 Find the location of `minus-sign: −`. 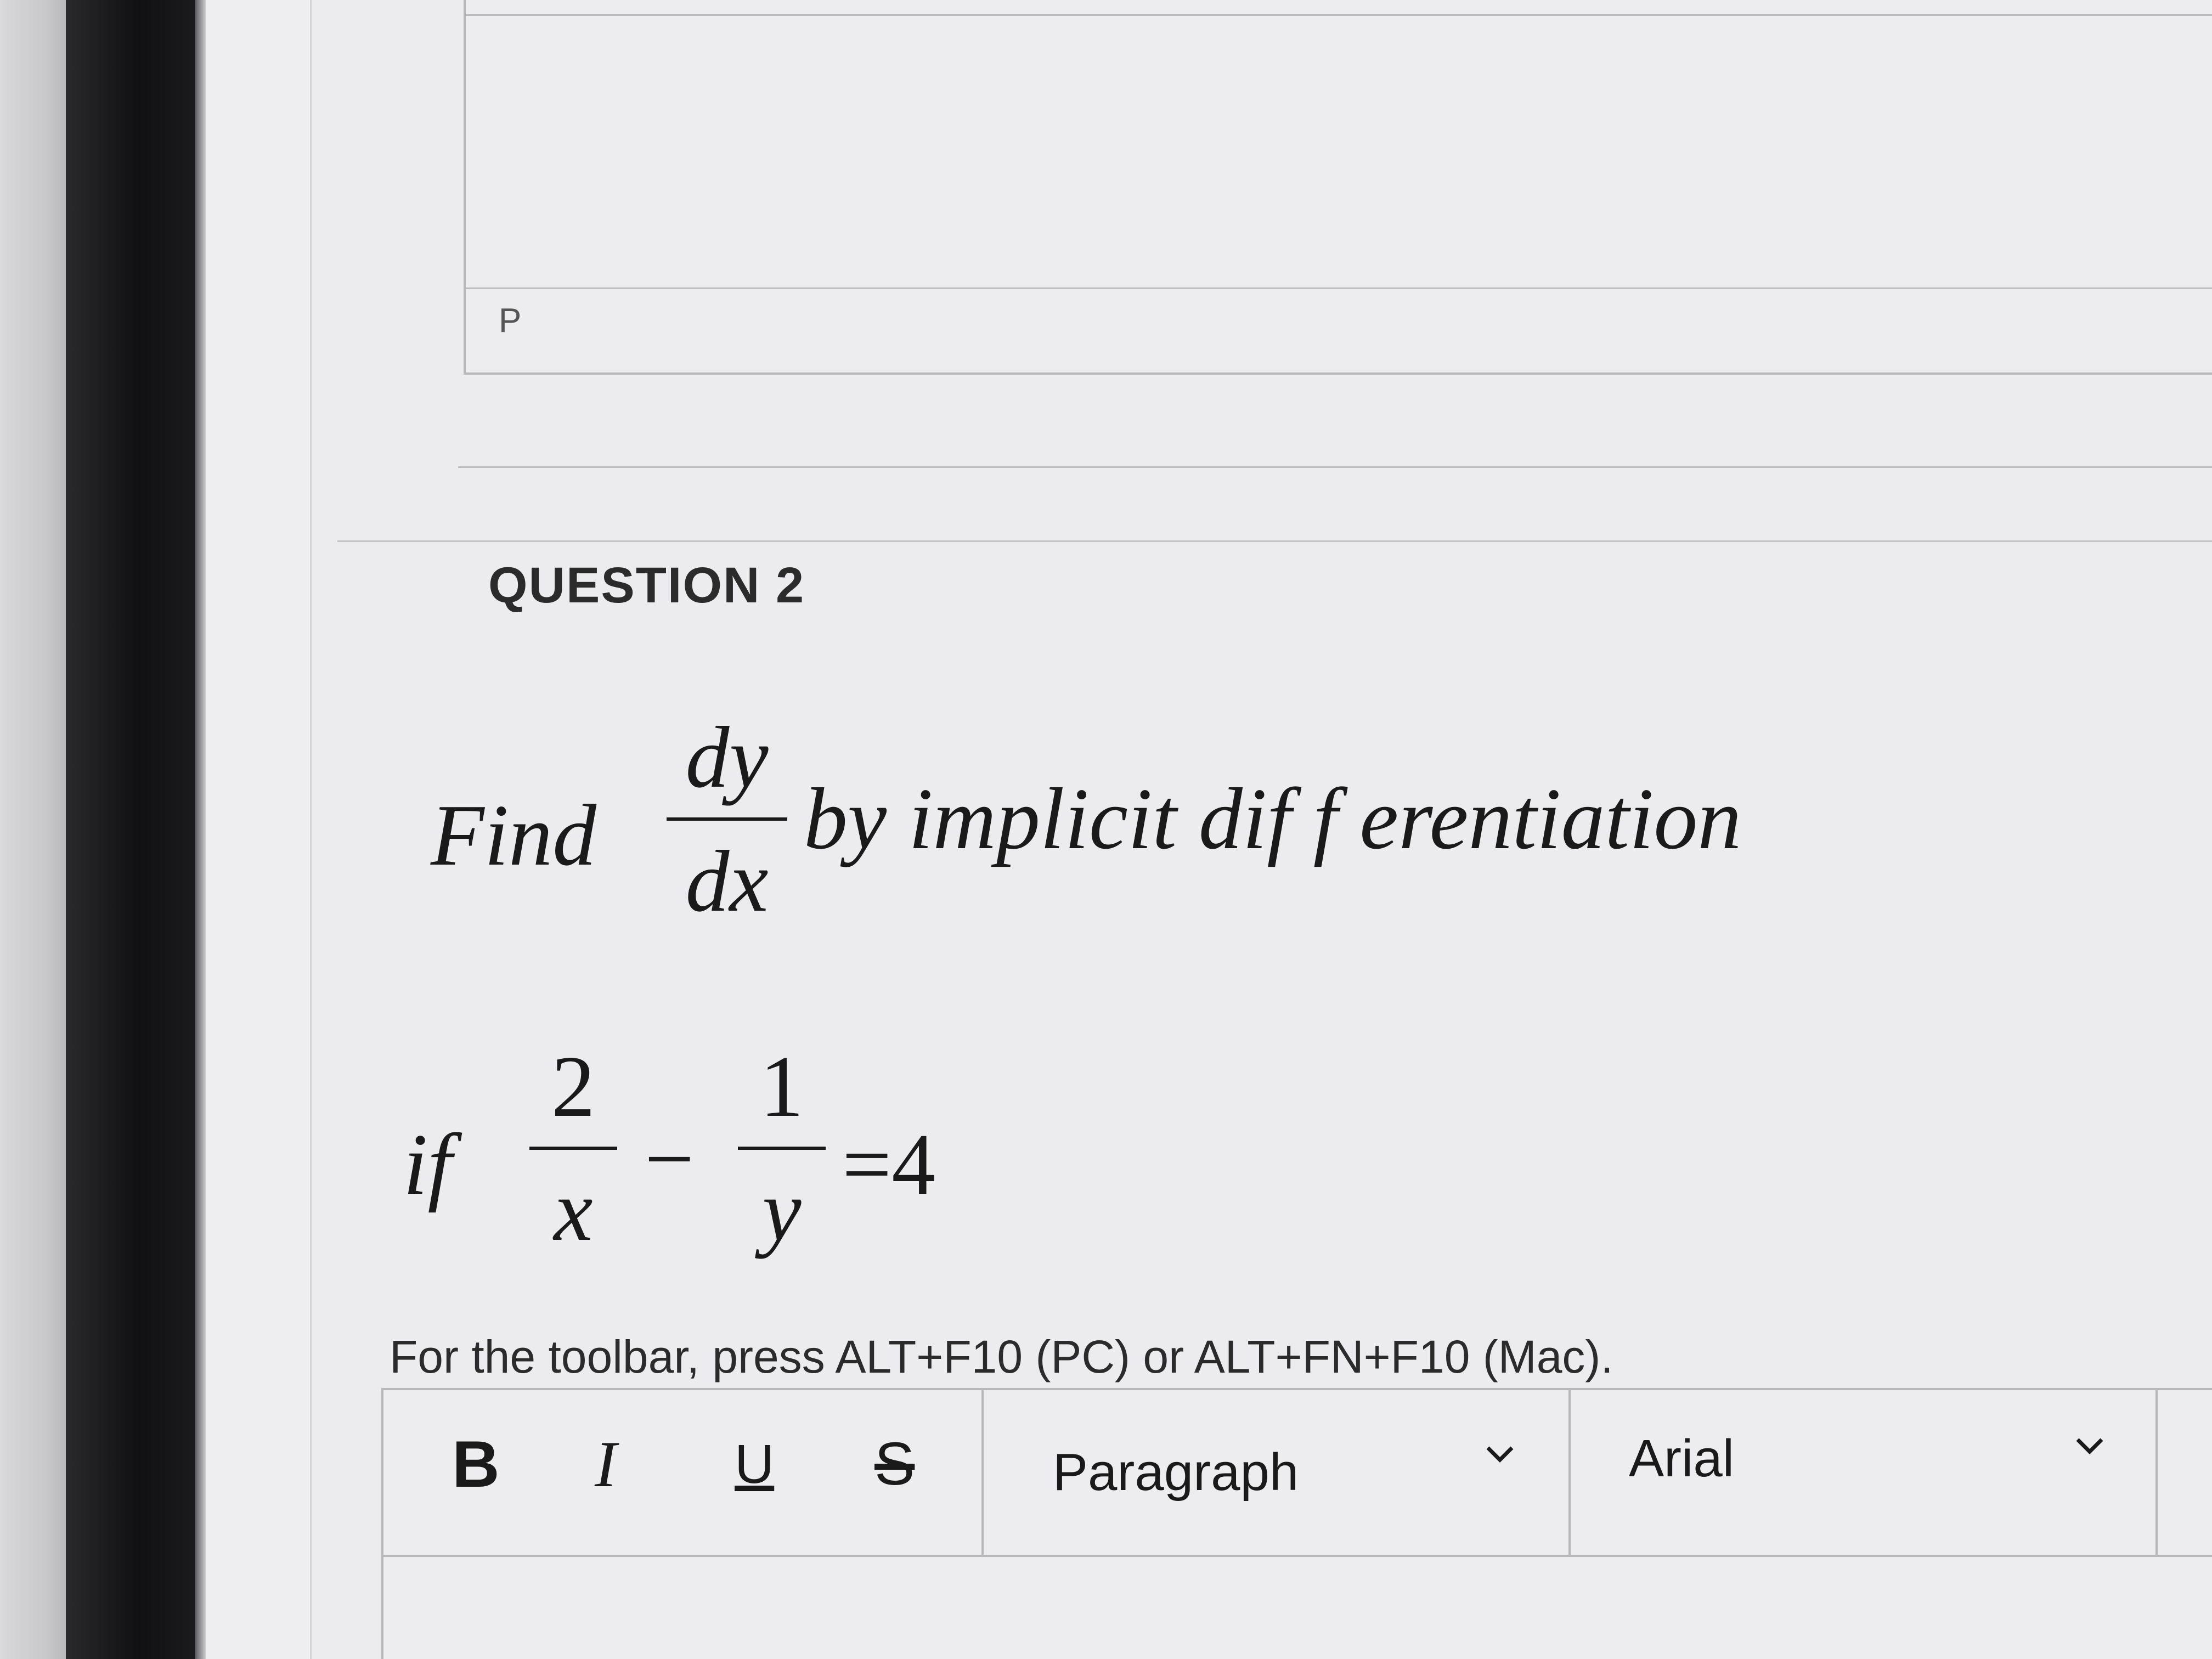

minus-sign: − is located at coordinates (670, 1159).